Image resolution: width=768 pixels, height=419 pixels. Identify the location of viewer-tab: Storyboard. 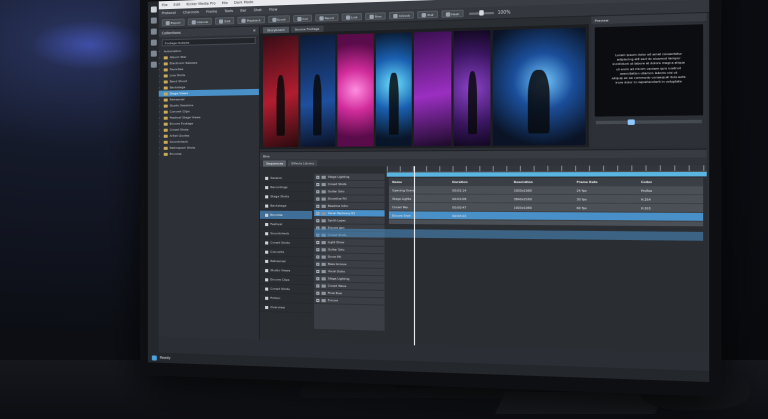
(276, 30).